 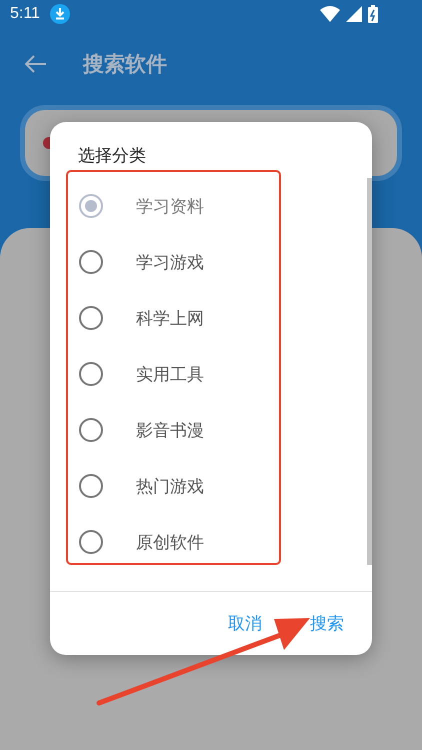 What do you see at coordinates (354, 14) in the screenshot?
I see `signal-icon` at bounding box center [354, 14].